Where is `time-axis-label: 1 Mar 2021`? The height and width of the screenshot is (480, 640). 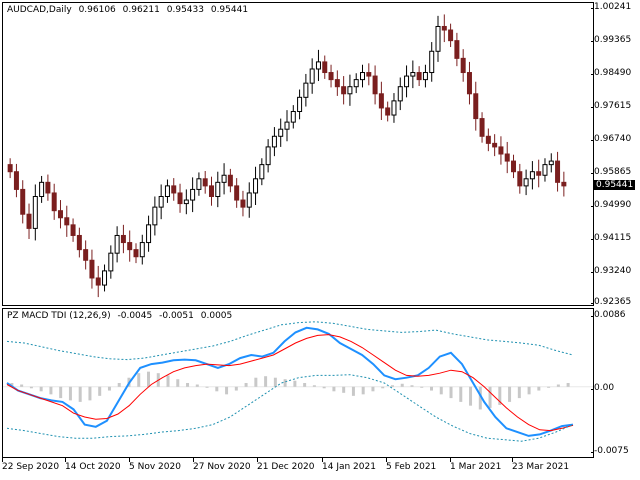
time-axis-label: 1 Mar 2021 is located at coordinates (476, 465).